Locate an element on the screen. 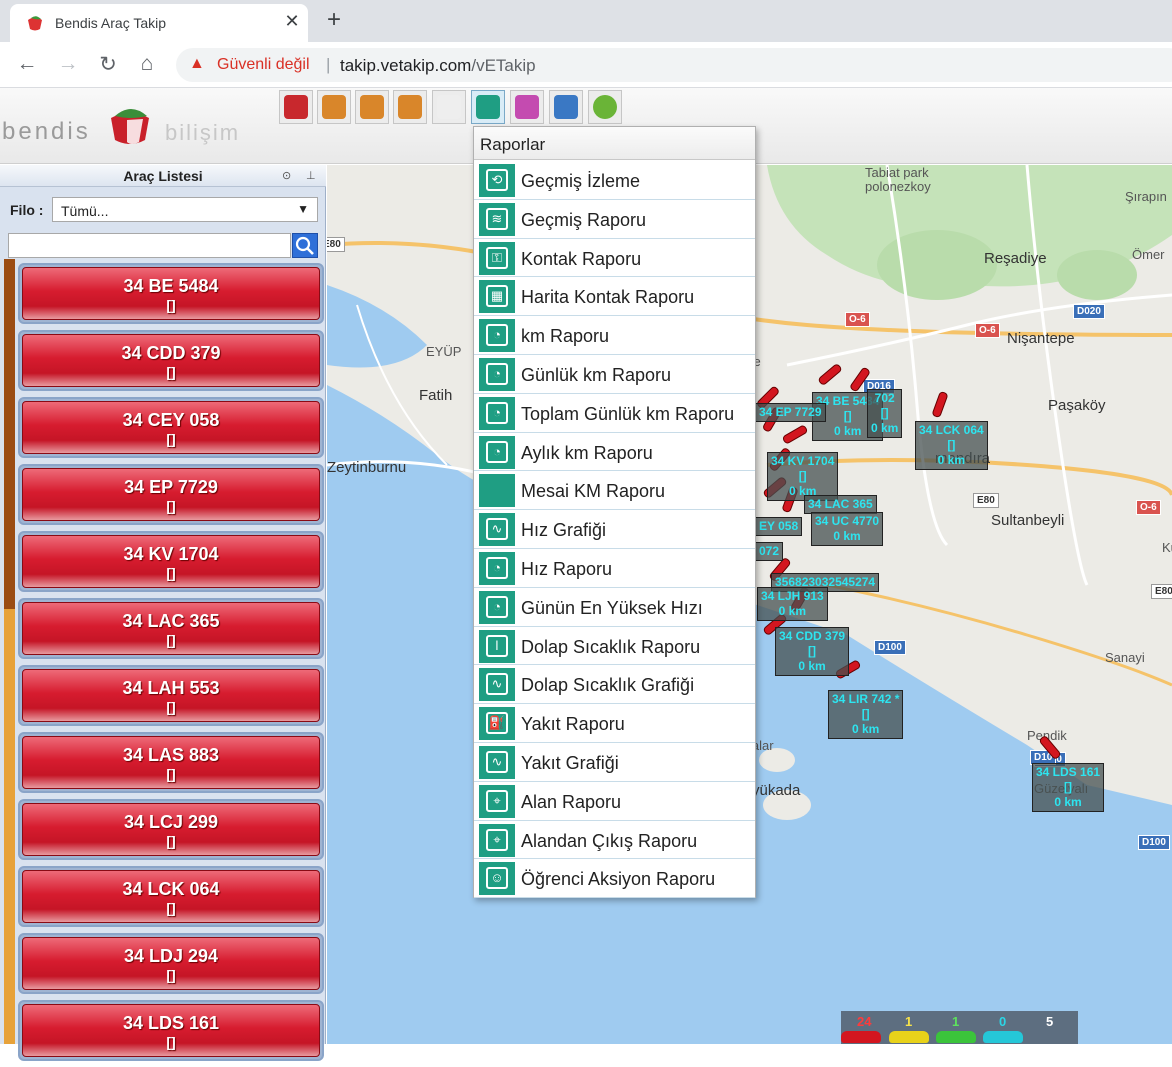 The image size is (1172, 1067). menu-item-label: Günlük km Raporu is located at coordinates (596, 374).